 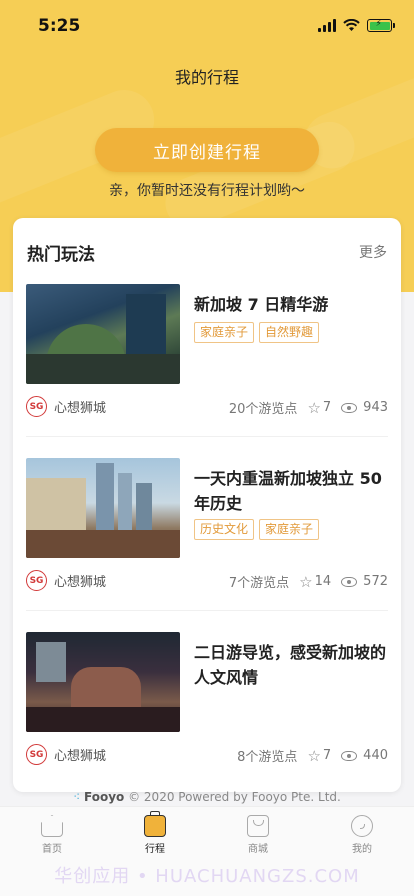 What do you see at coordinates (207, 27) in the screenshot?
I see `status-bar: 5:25` at bounding box center [207, 27].